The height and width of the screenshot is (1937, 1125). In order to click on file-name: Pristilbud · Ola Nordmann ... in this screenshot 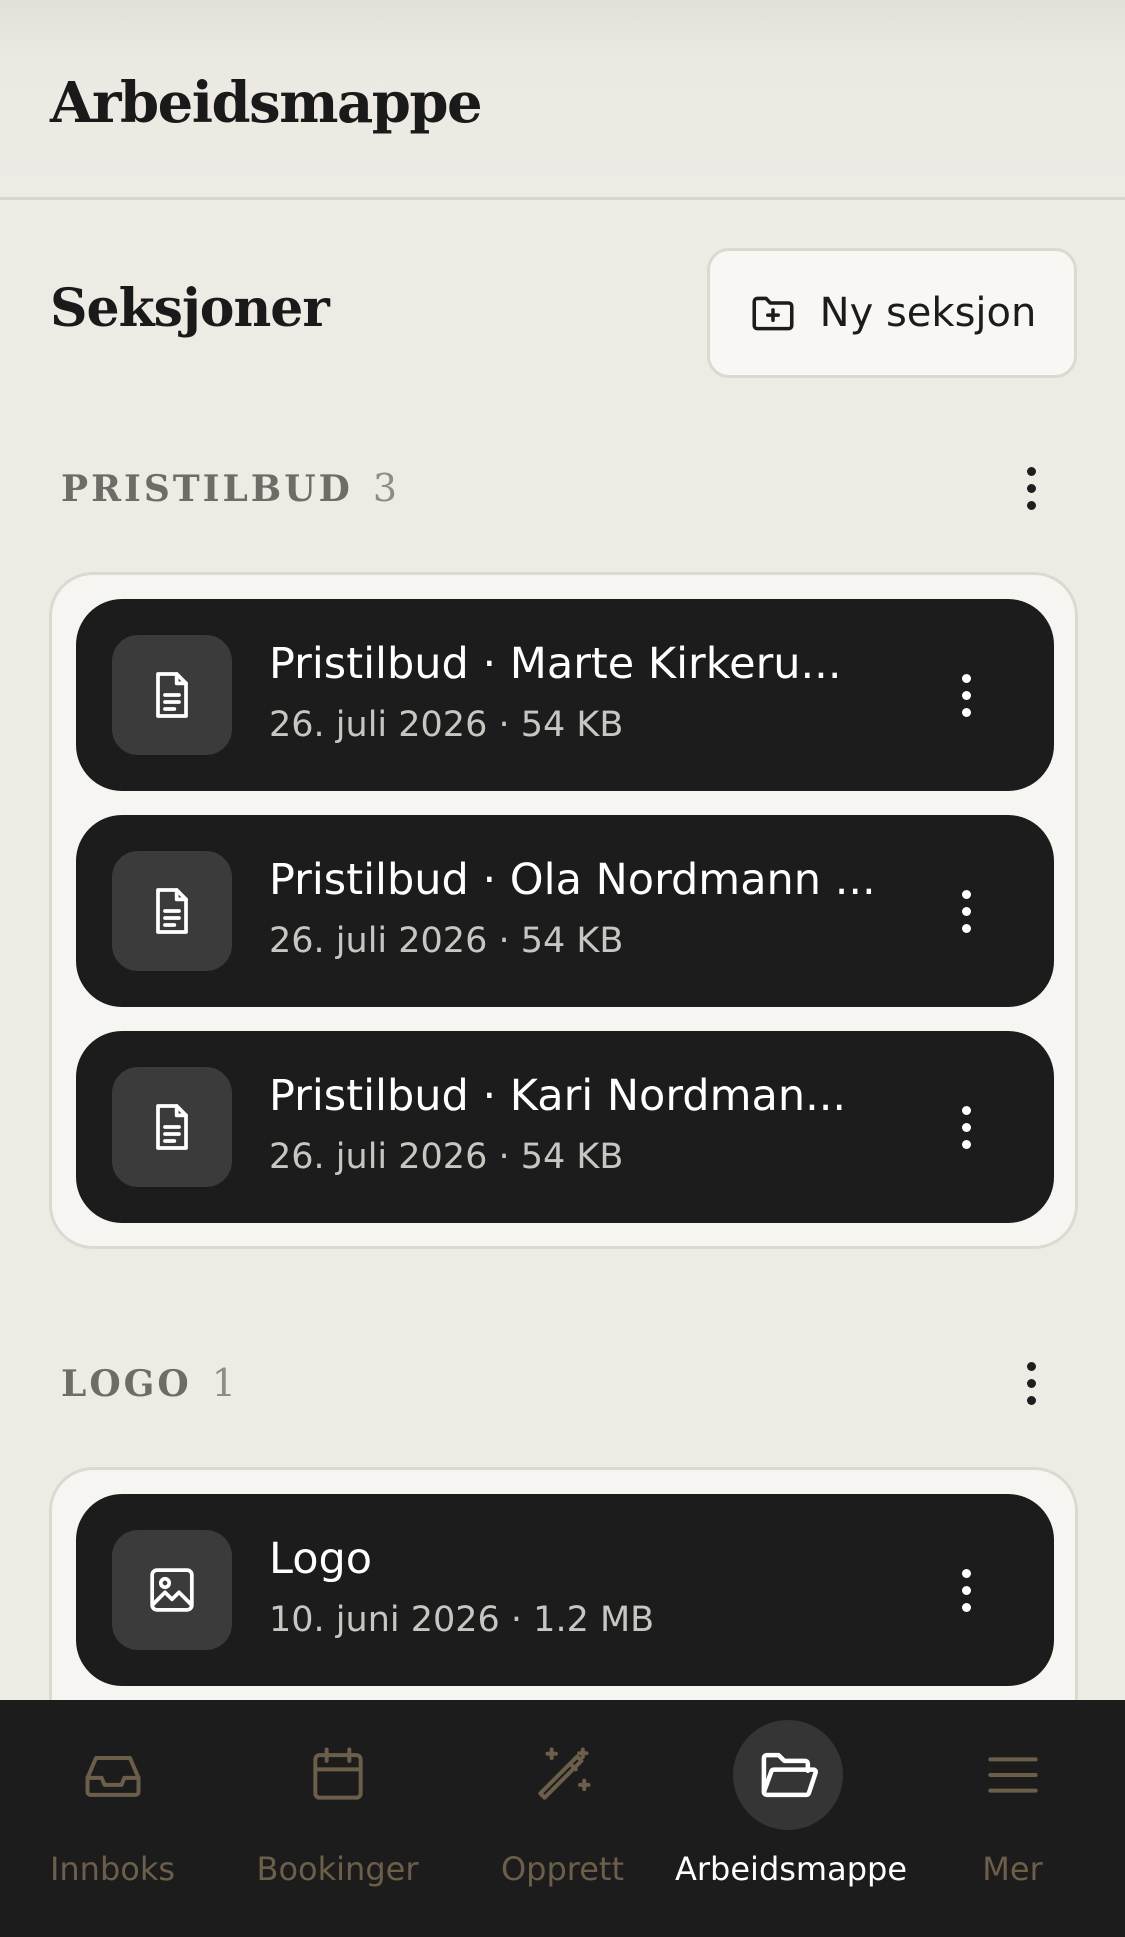, I will do `click(572, 880)`.